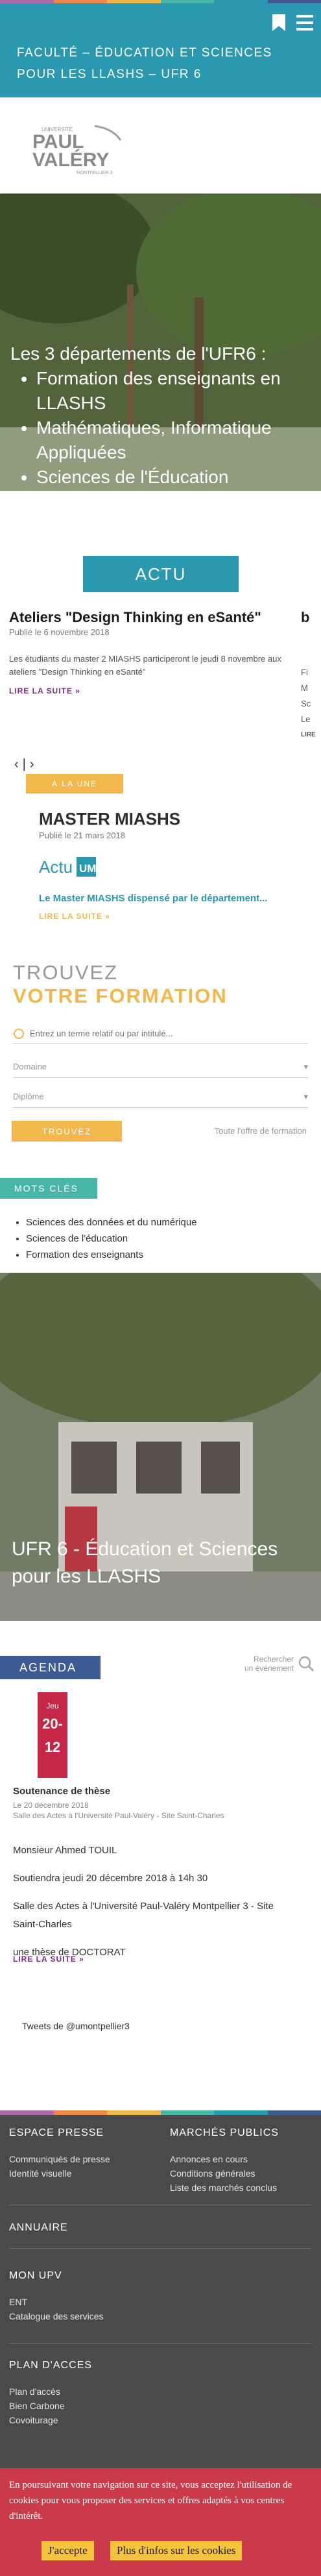  Describe the element at coordinates (160, 2248) in the screenshot. I see `footer-divider` at that location.